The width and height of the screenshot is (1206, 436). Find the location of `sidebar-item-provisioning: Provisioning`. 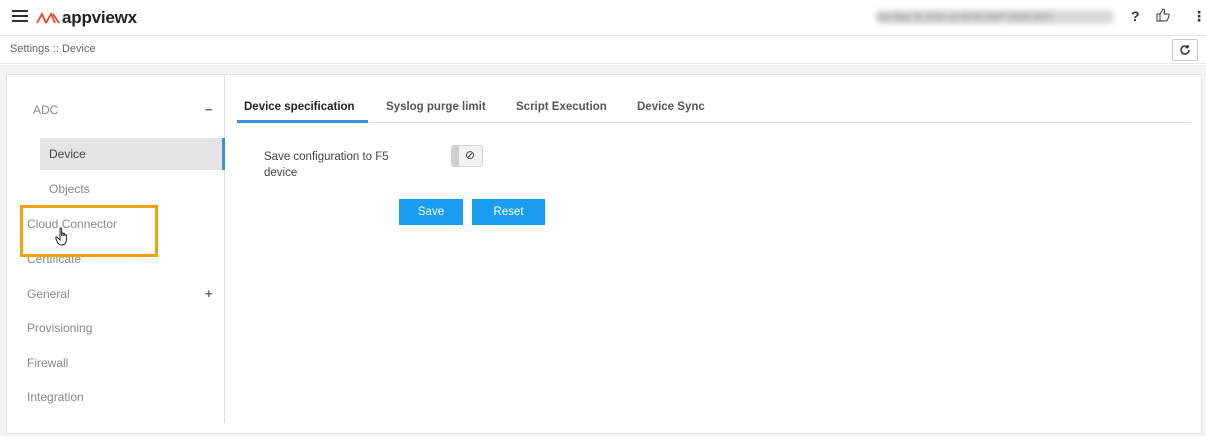

sidebar-item-provisioning: Provisioning is located at coordinates (115, 328).